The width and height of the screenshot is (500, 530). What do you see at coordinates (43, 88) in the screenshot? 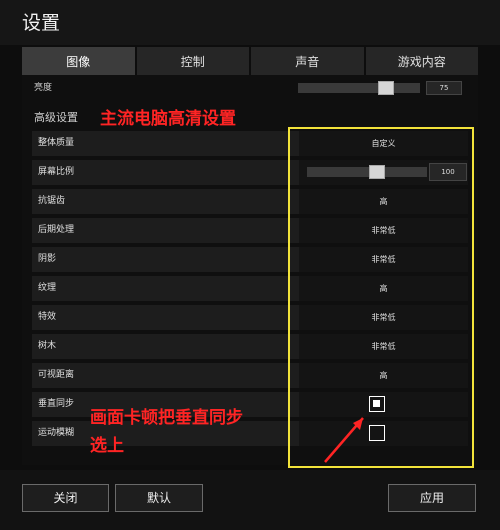
I see `brightness-label: 亮度` at bounding box center [43, 88].